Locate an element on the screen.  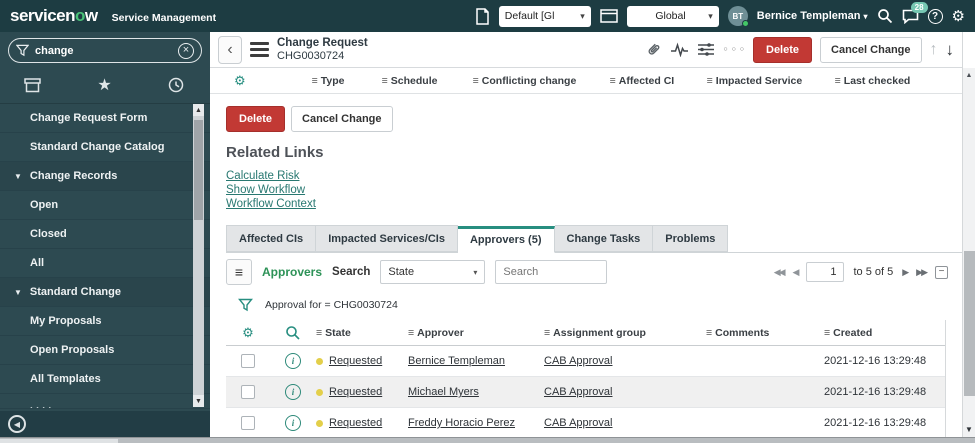
all-applications-icon is located at coordinates (32, 85).